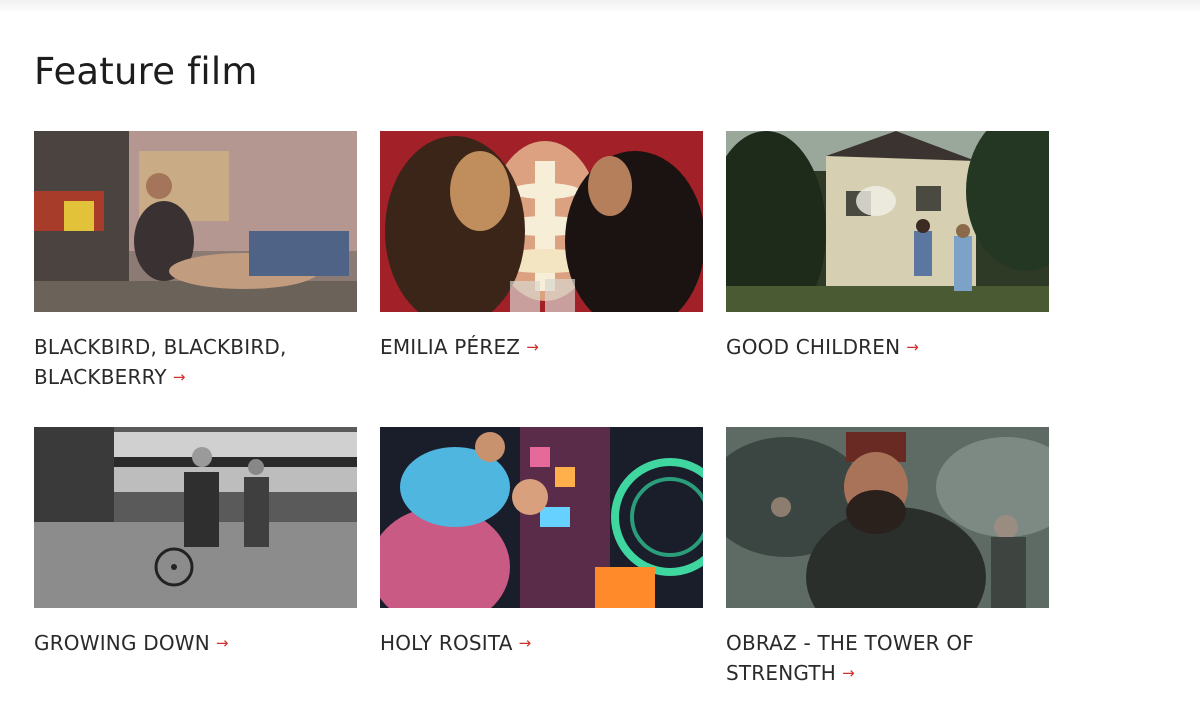  What do you see at coordinates (887, 379) in the screenshot?
I see `film-title: GOOD CHILDREN →` at bounding box center [887, 379].